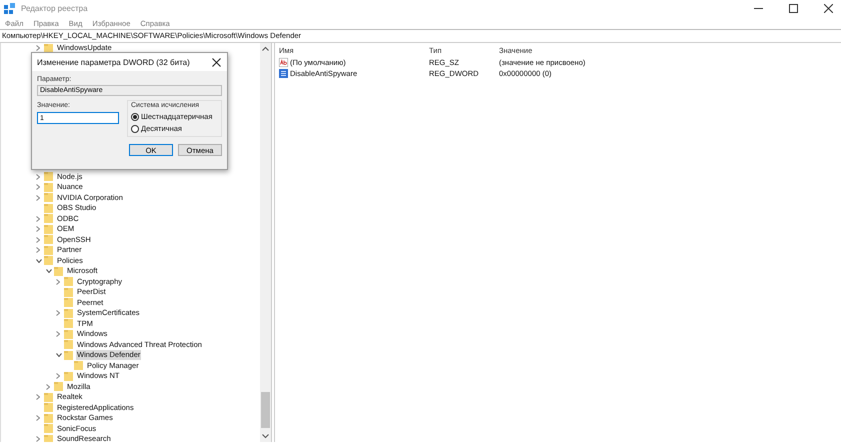 This screenshot has width=841, height=443. Describe the element at coordinates (54, 8) in the screenshot. I see `window-title: Редактор реестра` at that location.